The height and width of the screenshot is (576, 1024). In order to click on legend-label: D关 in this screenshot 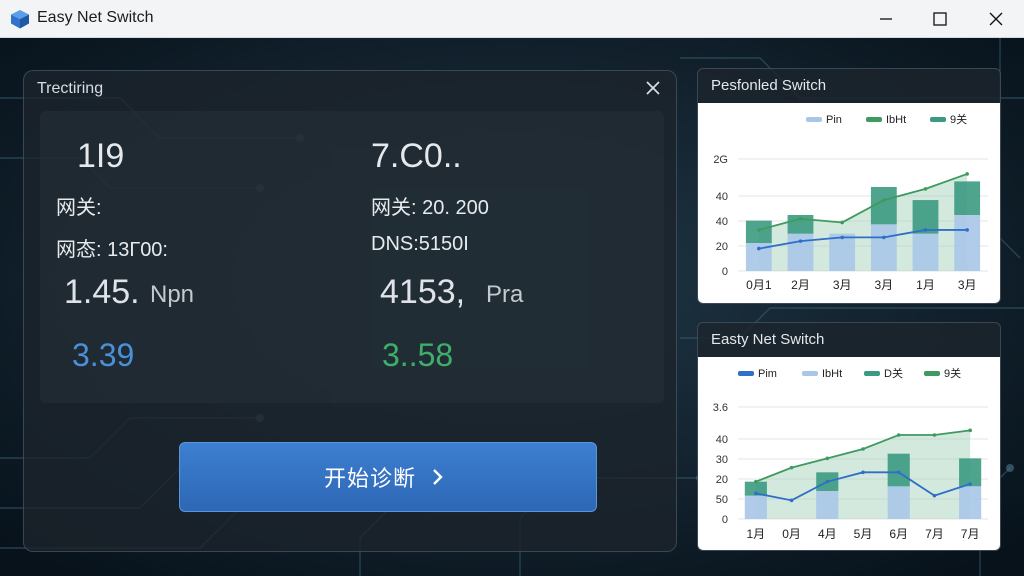, I will do `click(893, 373)`.